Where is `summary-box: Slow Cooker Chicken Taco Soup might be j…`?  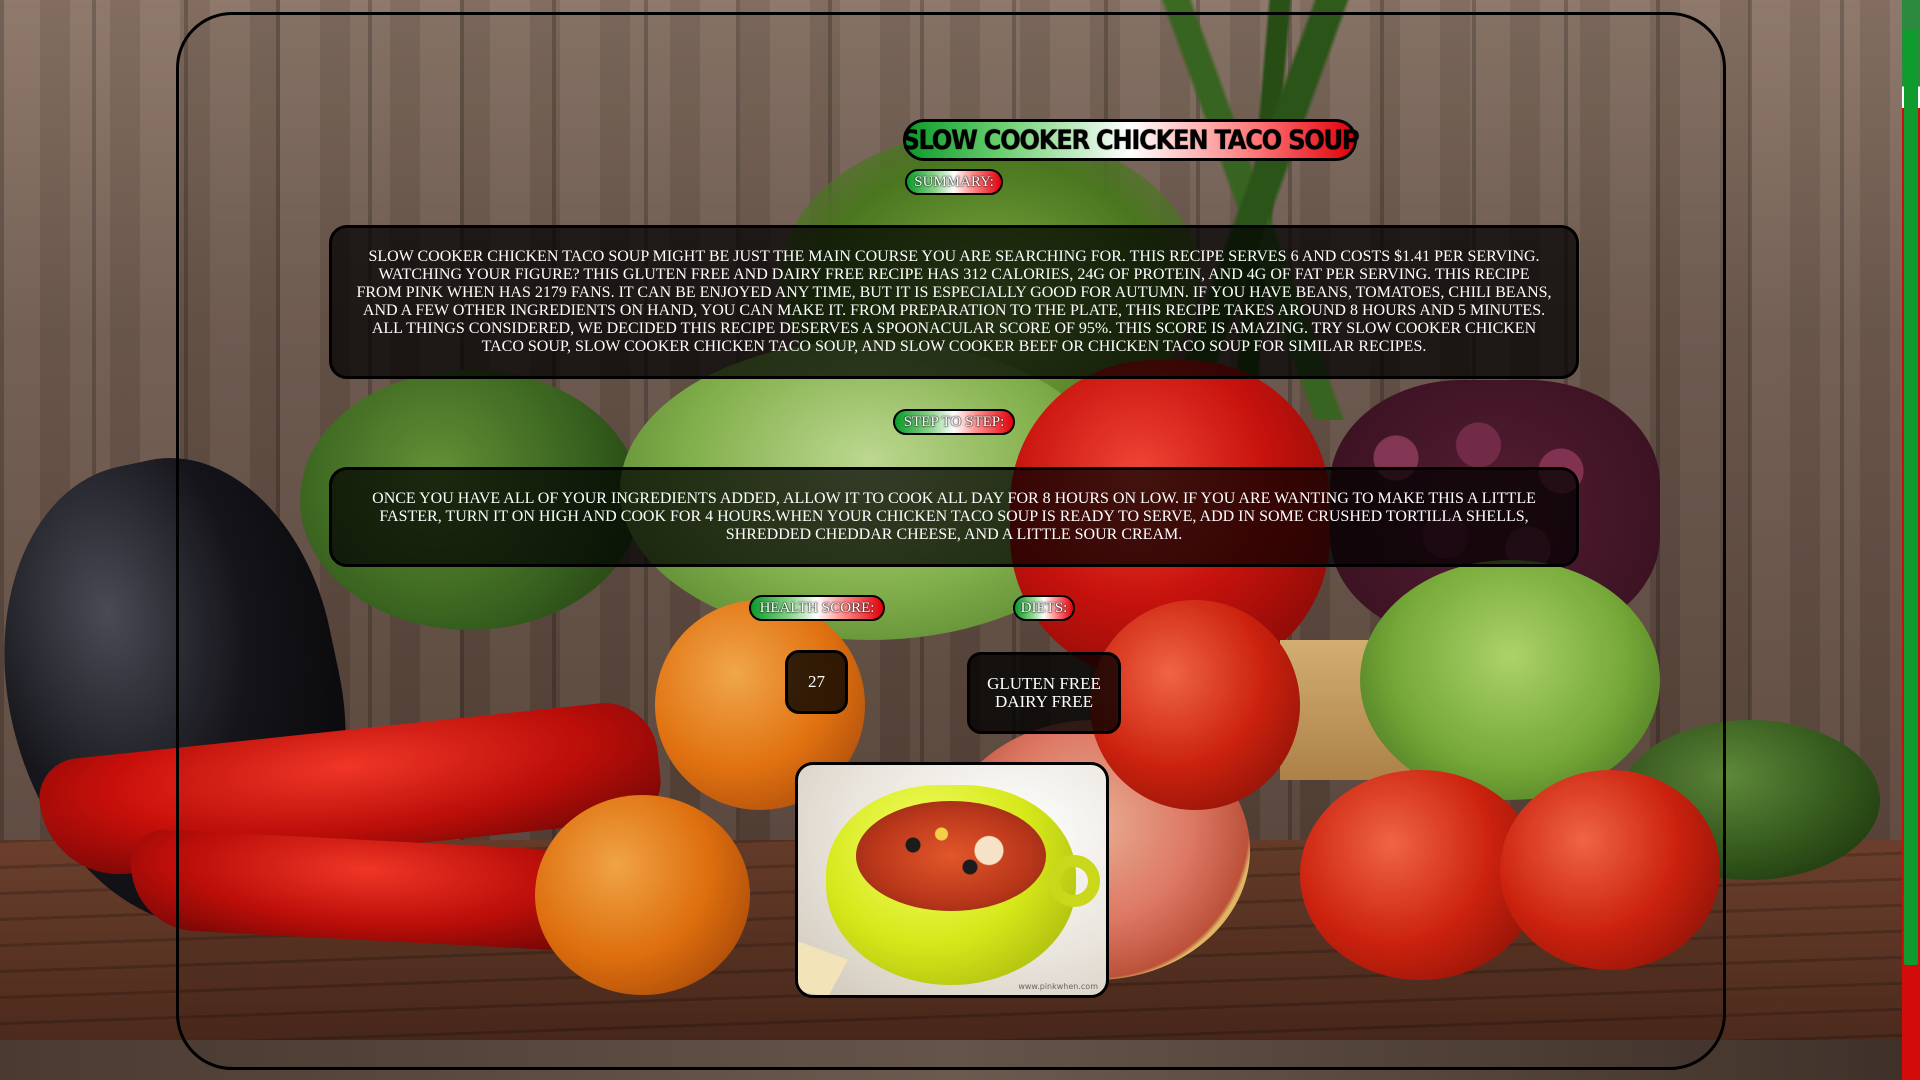
summary-box: Slow Cooker Chicken Taco Soup might be j… is located at coordinates (954, 302).